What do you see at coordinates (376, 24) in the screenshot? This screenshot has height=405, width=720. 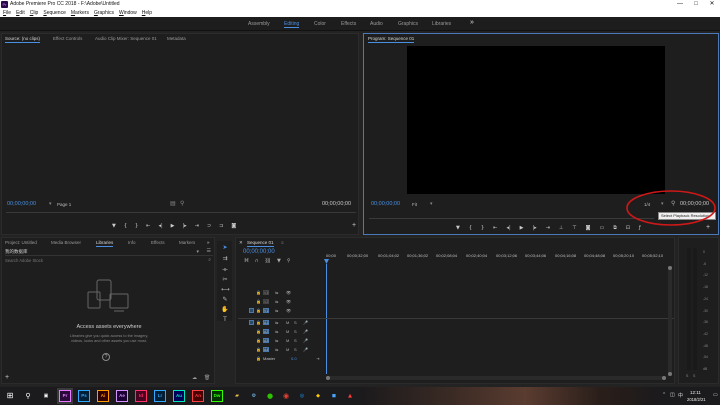 I see `workspace-audio: Audio` at bounding box center [376, 24].